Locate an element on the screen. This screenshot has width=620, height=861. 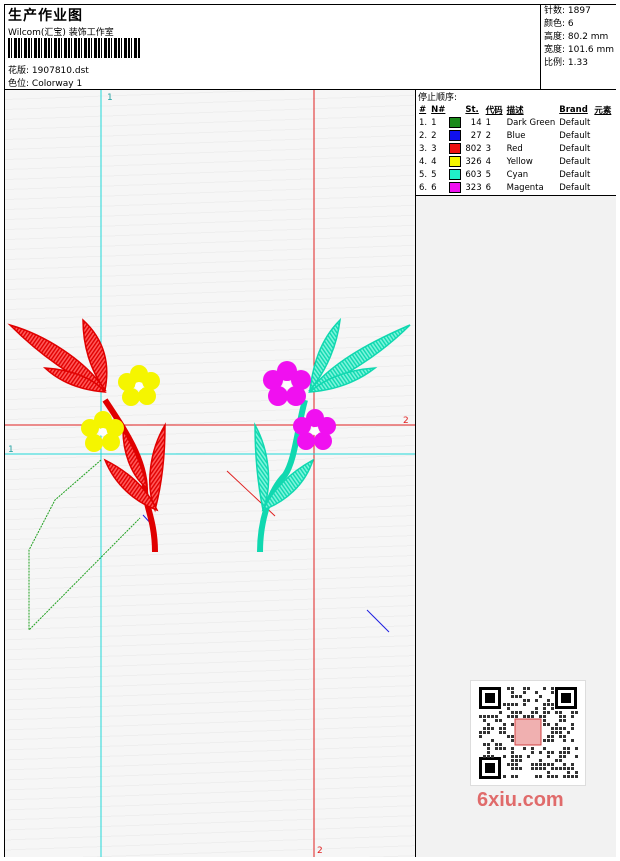
row-index: 2. is located at coordinates (423, 135).